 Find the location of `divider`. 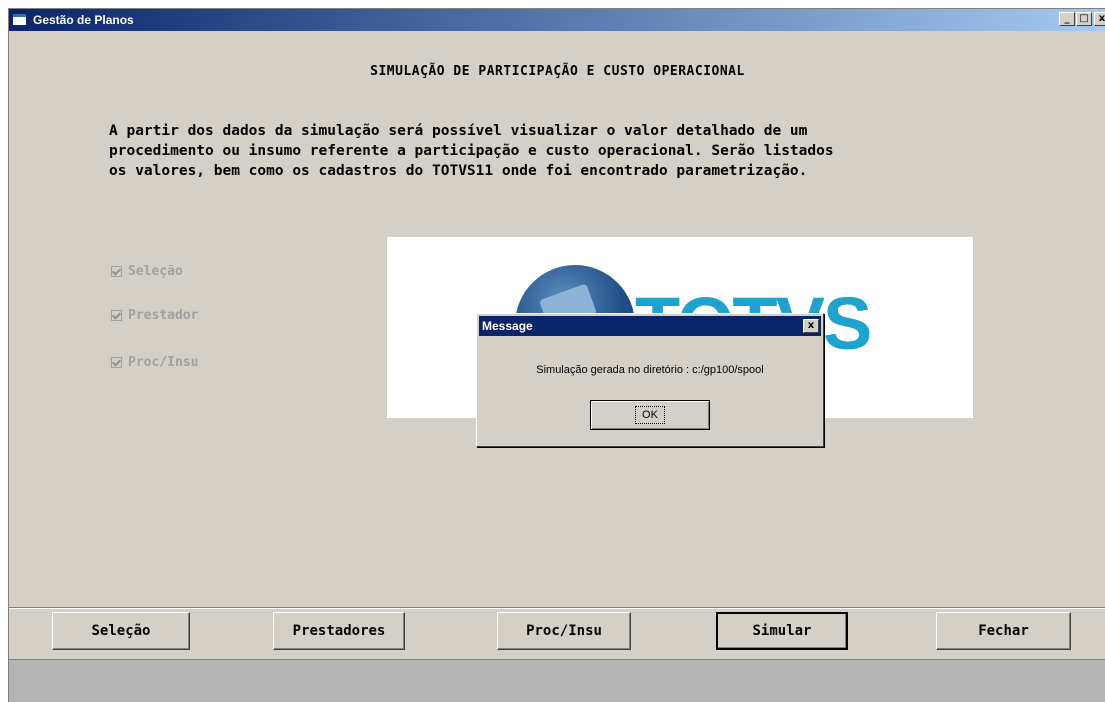

divider is located at coordinates (557, 608).